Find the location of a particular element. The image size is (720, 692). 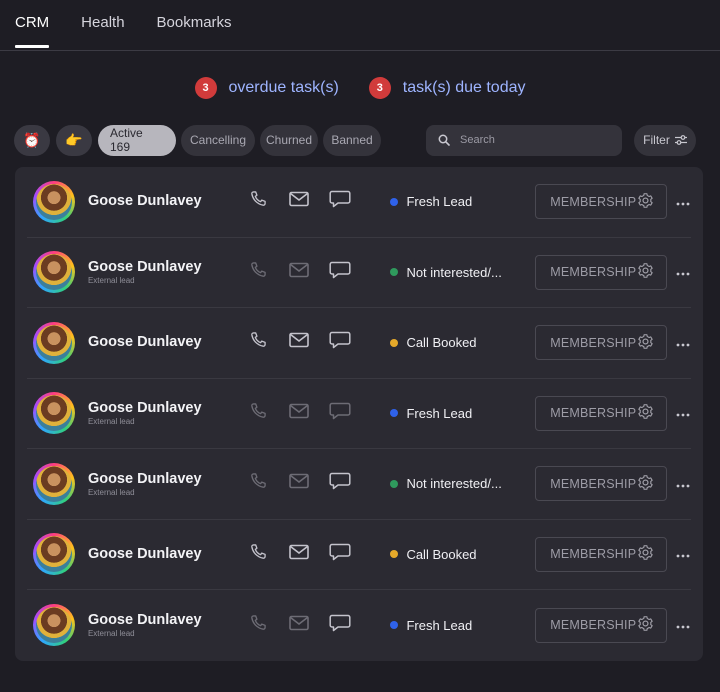

alarm-clock-filter-button: ⏰ is located at coordinates (32, 140).